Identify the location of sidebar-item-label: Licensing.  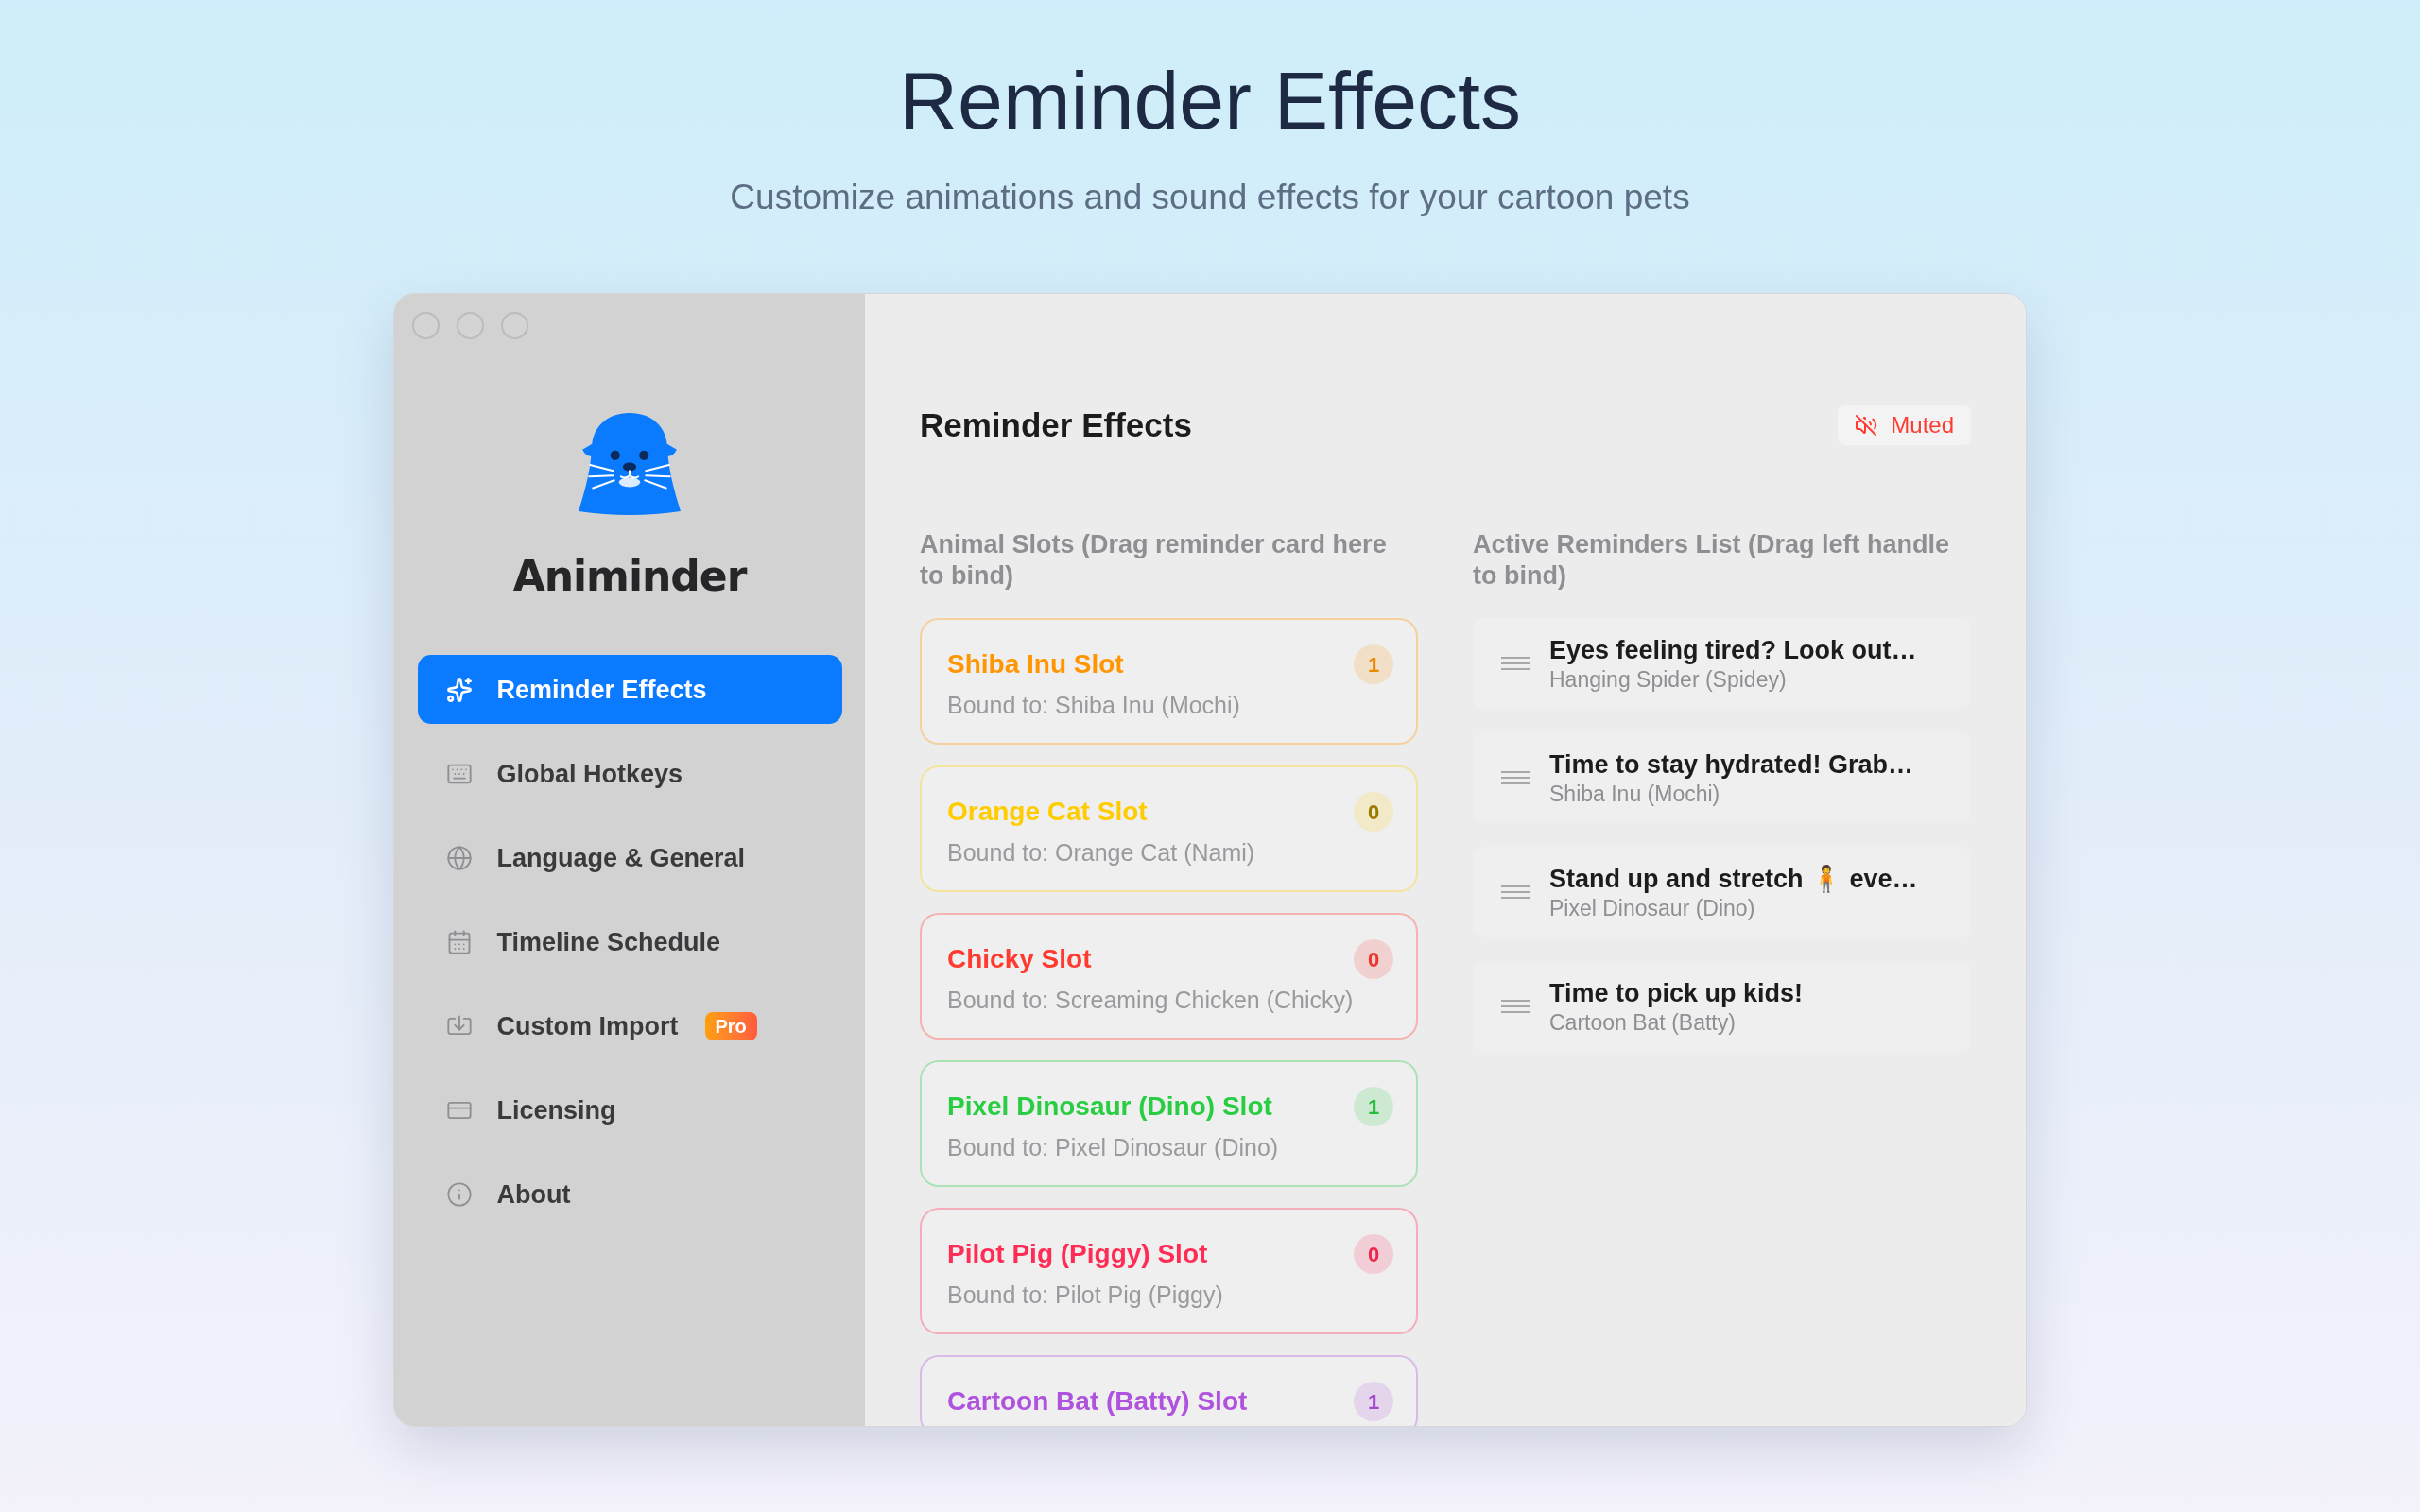
(556, 1110).